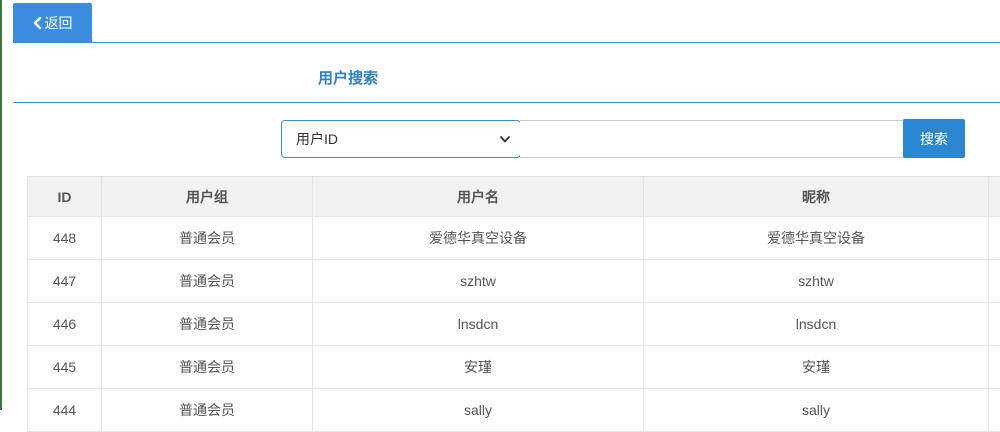  Describe the element at coordinates (478, 367) in the screenshot. I see `cell-username: 安瑾` at that location.